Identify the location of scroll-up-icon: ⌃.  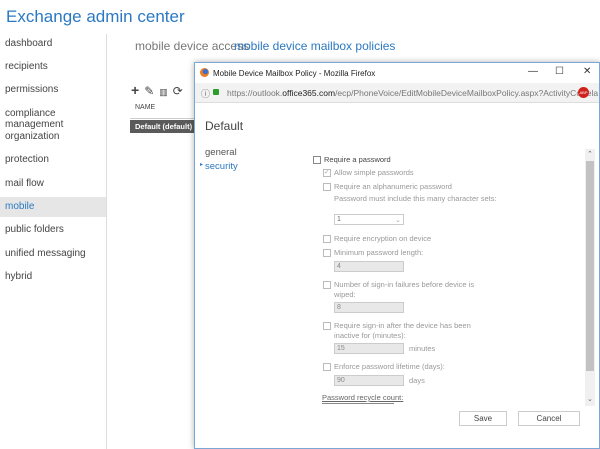
(590, 154).